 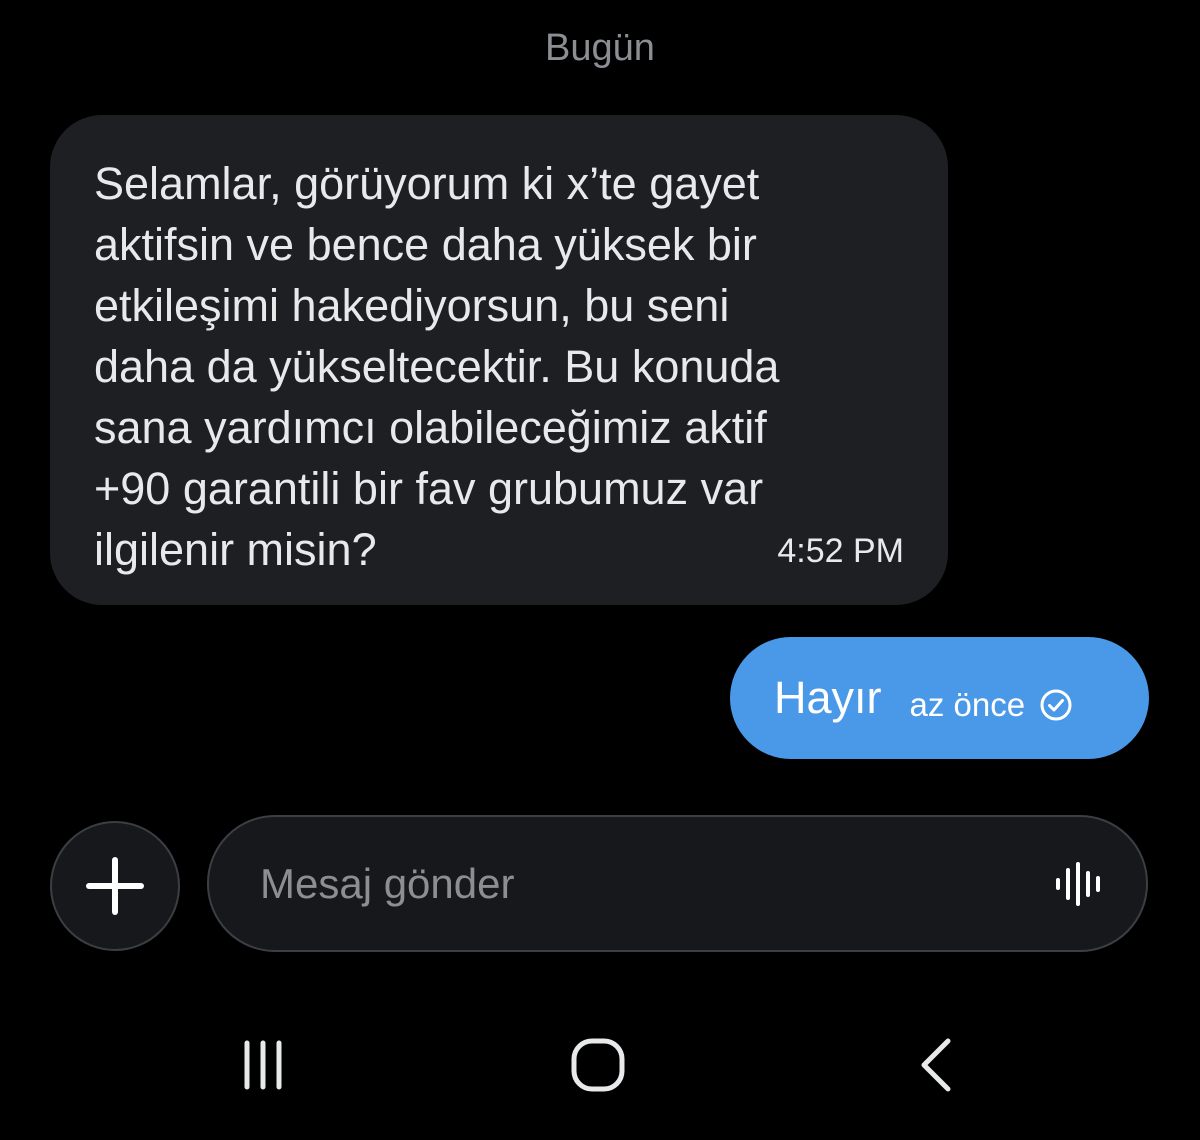 What do you see at coordinates (967, 704) in the screenshot?
I see `outgoing-message-time: az önce` at bounding box center [967, 704].